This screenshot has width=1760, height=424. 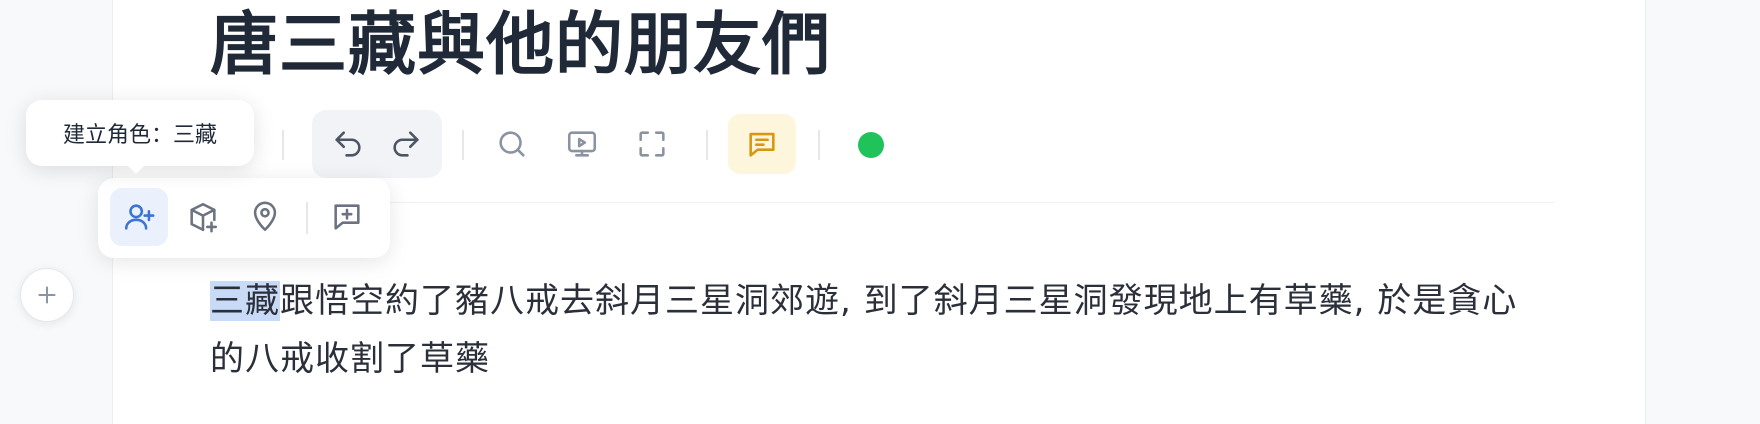 I want to click on popover-divider, so click(x=307, y=218).